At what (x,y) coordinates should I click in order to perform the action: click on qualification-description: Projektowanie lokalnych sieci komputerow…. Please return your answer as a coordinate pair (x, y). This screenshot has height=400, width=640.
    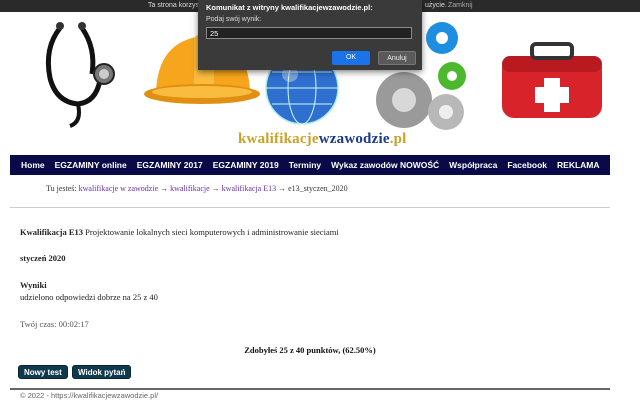
    Looking at the image, I should click on (212, 232).